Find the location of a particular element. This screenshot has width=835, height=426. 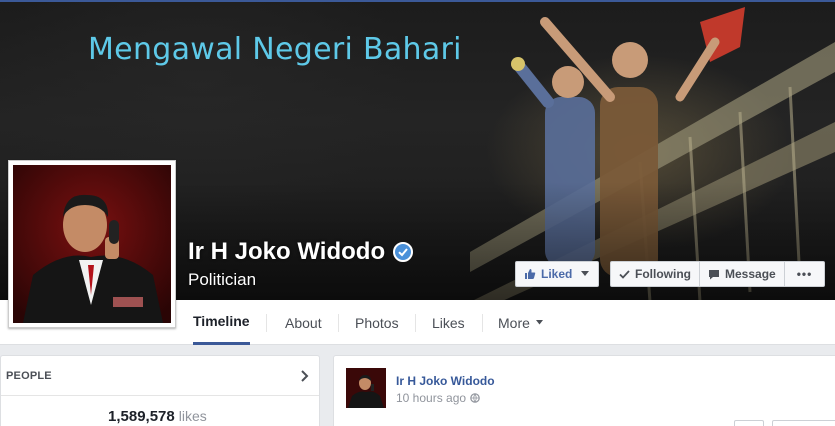

likes-count: 1,589,578 is located at coordinates (141, 416).